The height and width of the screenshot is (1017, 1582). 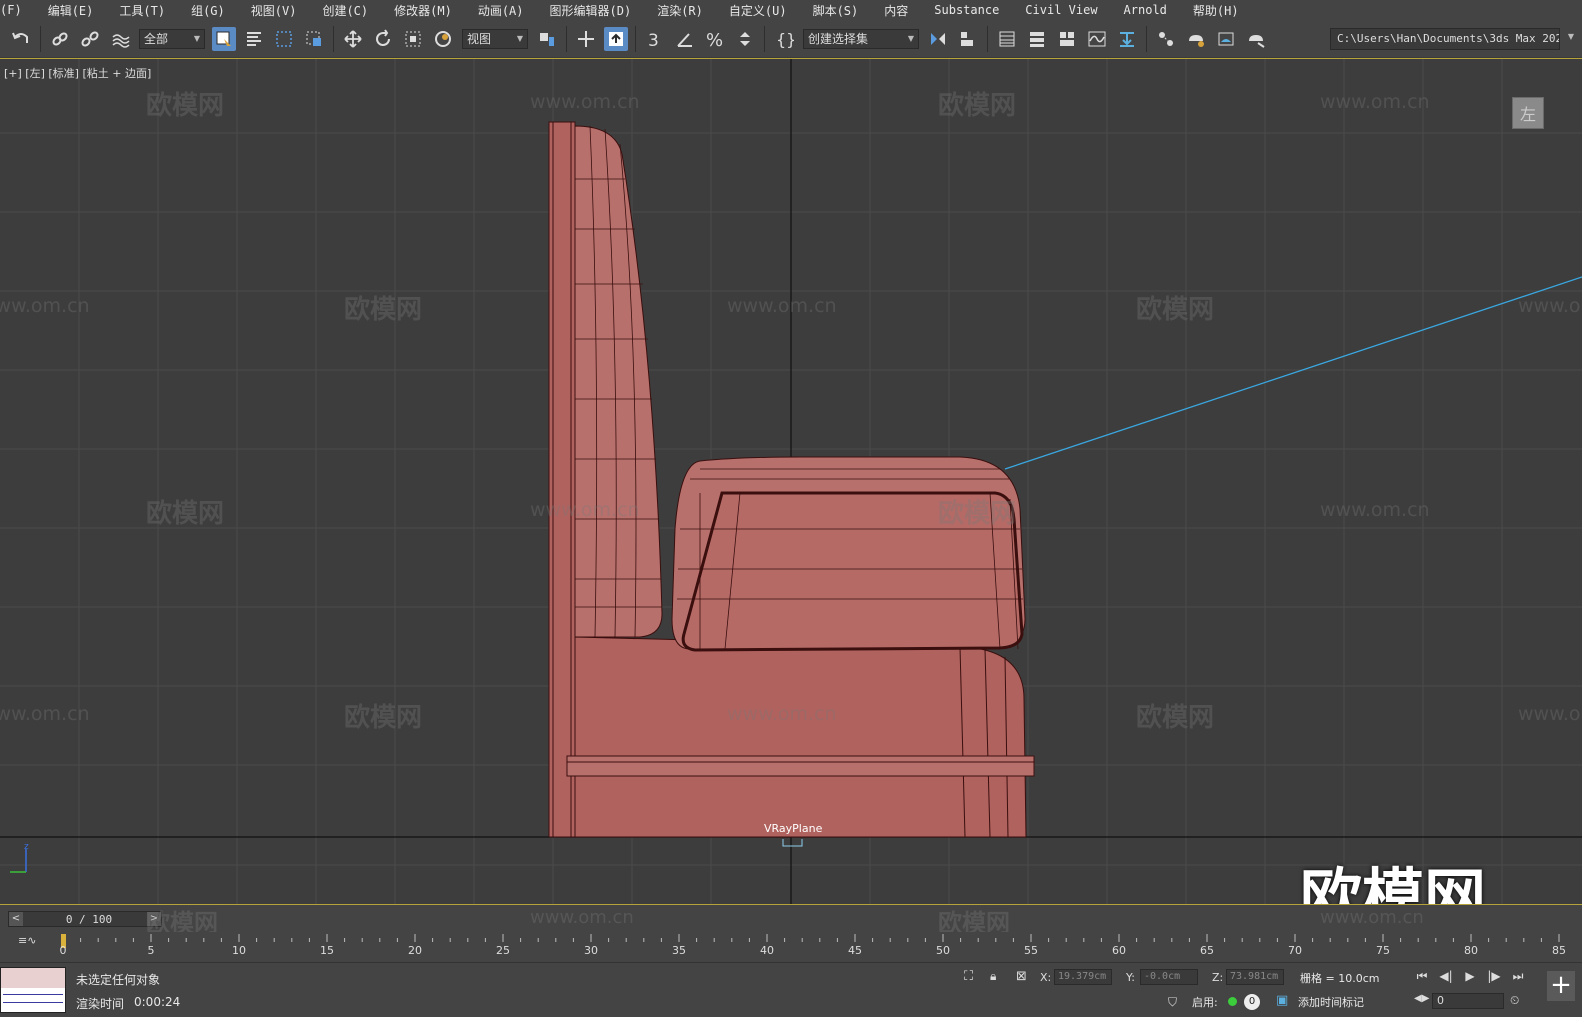 I want to click on adaptive-degradation-icon: ⛉, so click(x=1172, y=1002).